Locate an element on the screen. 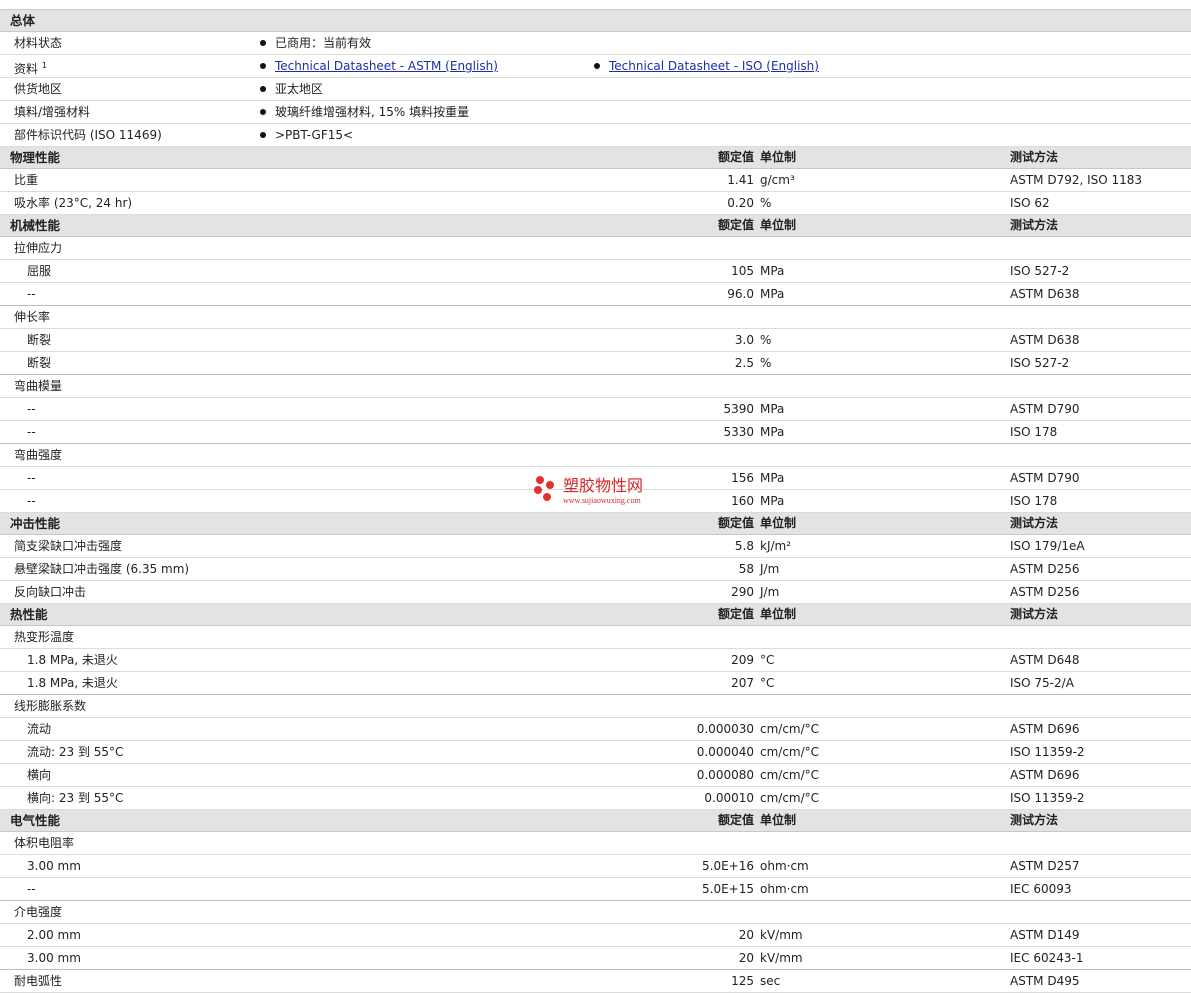  nominal-value: 290 is located at coordinates (742, 592).